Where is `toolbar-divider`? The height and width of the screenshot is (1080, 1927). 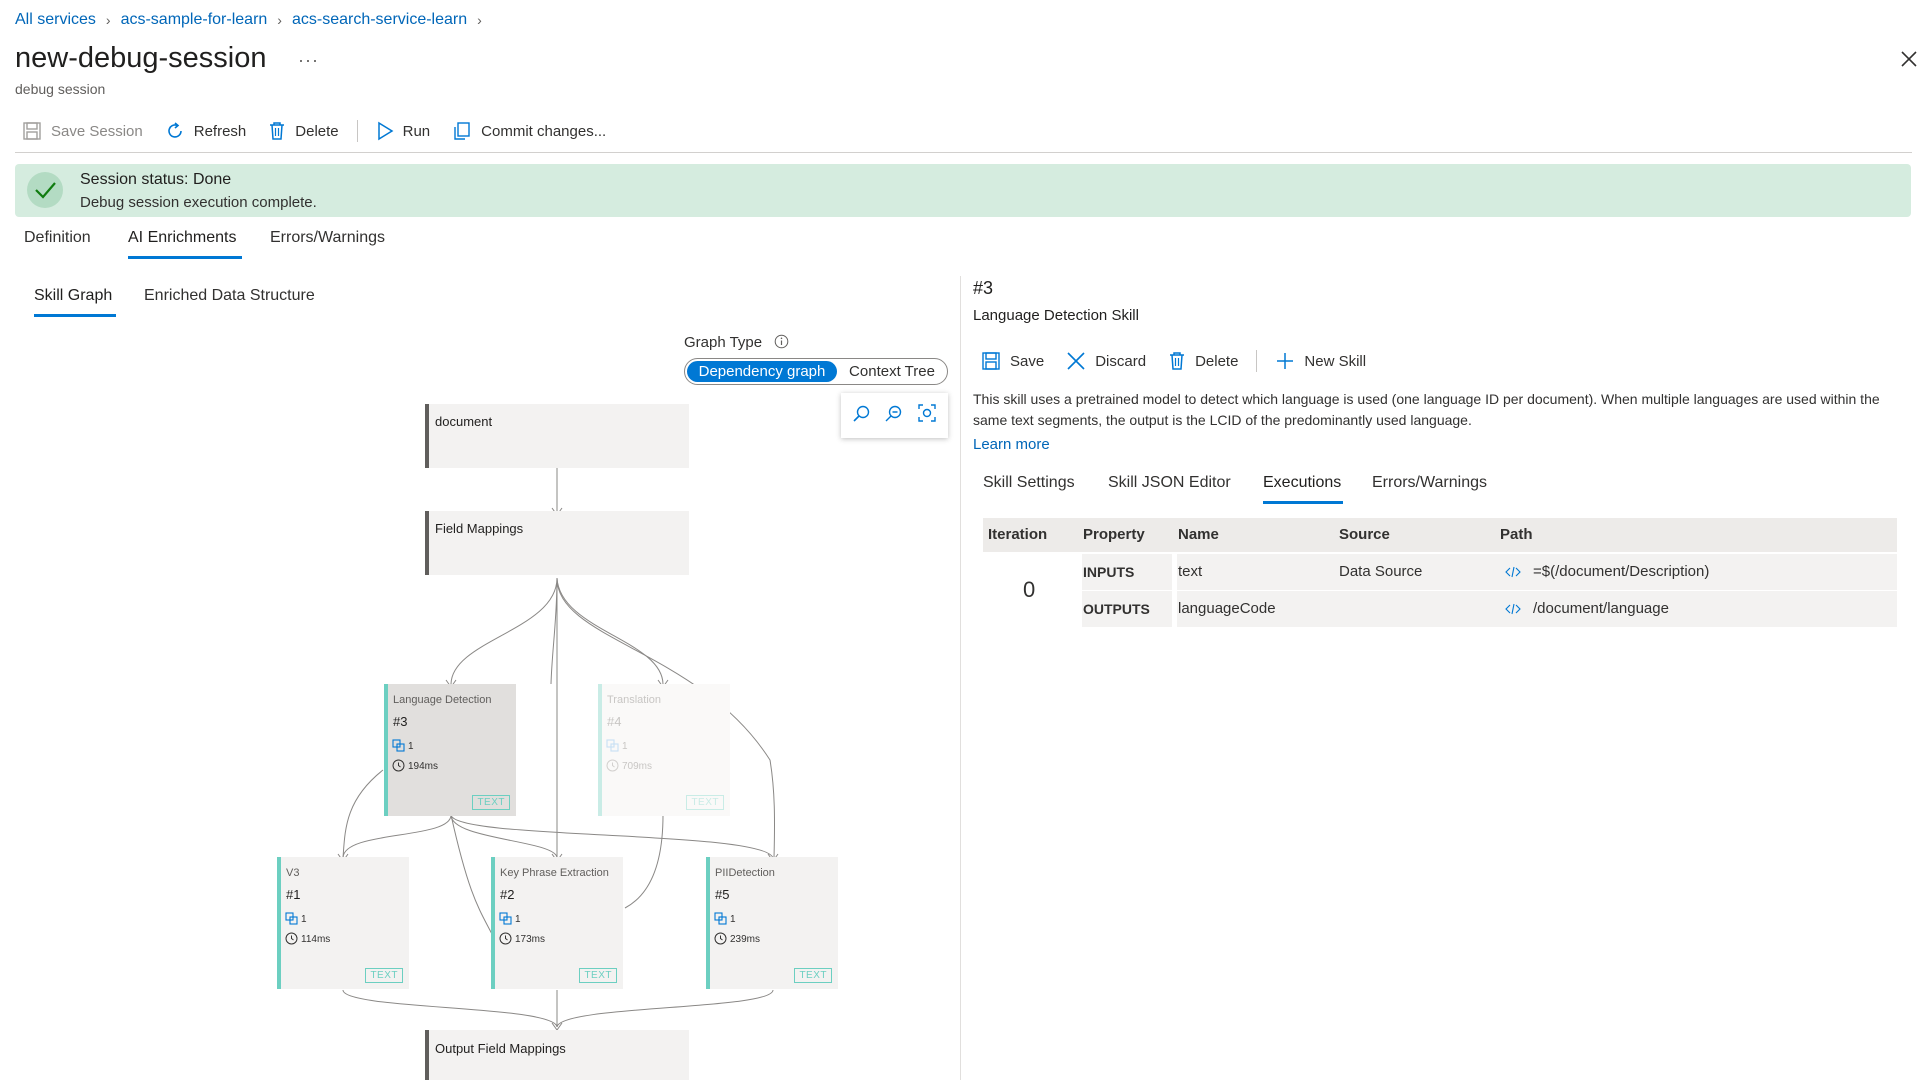
toolbar-divider is located at coordinates (1256, 361).